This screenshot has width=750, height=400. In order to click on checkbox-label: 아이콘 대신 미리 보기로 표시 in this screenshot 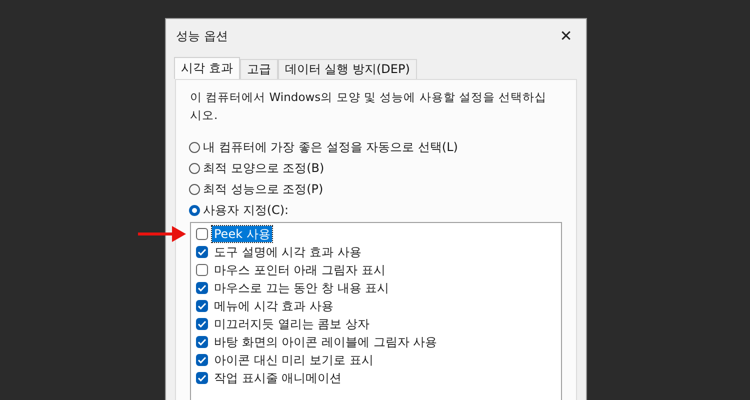, I will do `click(294, 360)`.